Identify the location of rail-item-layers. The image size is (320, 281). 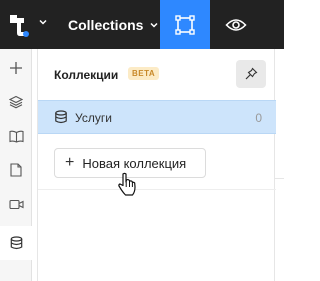
(16, 102).